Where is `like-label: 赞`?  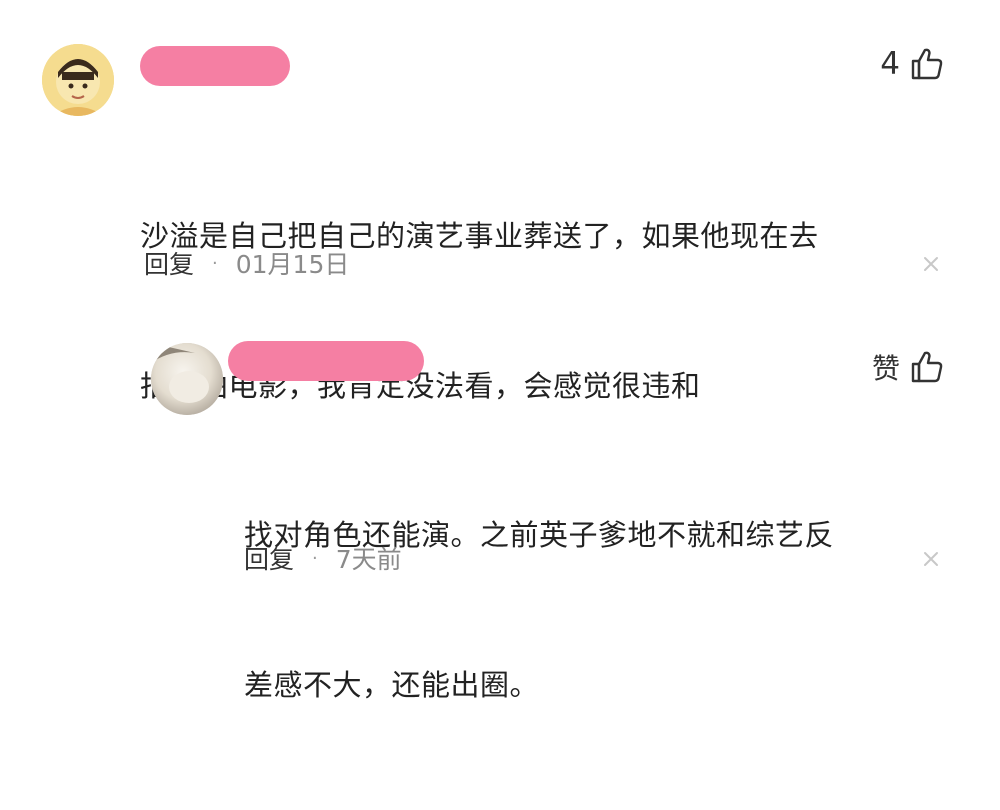
like-label: 赞 is located at coordinates (885, 368).